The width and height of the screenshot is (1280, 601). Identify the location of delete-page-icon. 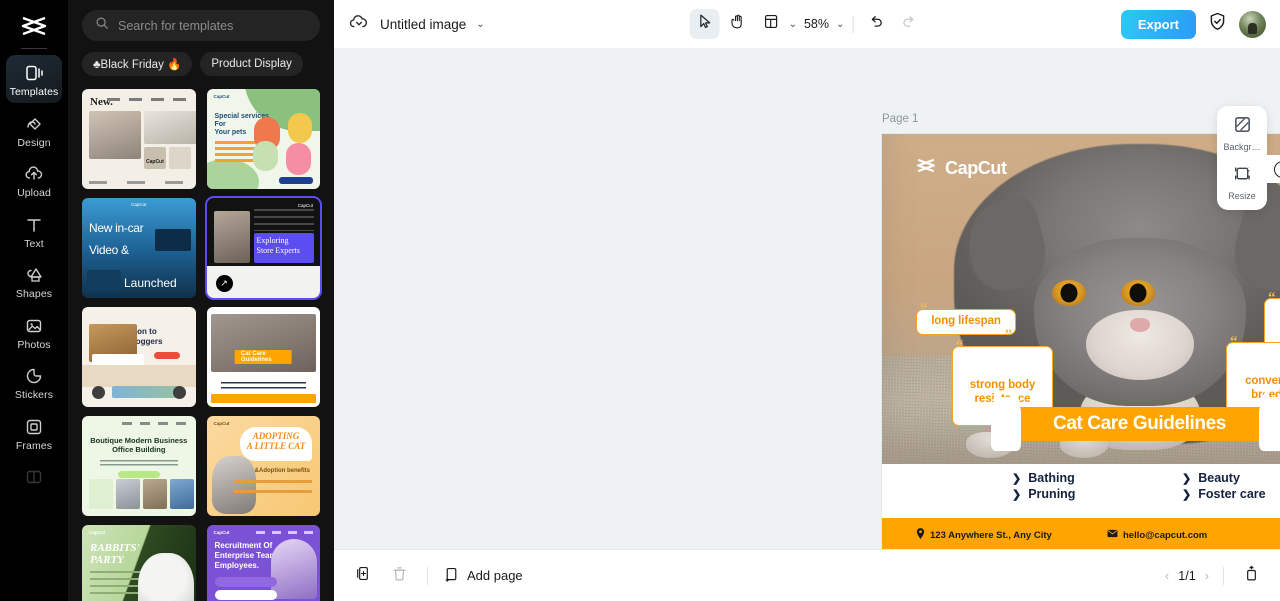
(399, 576).